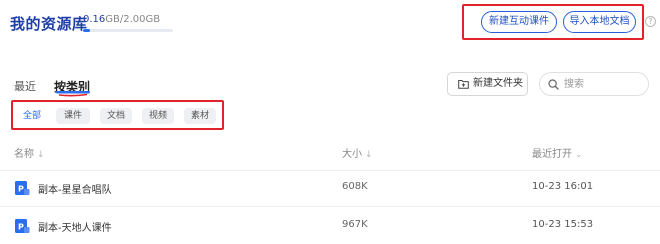 This screenshot has height=244, width=660. Describe the element at coordinates (498, 83) in the screenshot. I see `new-folder-label: 新建文件夹` at that location.